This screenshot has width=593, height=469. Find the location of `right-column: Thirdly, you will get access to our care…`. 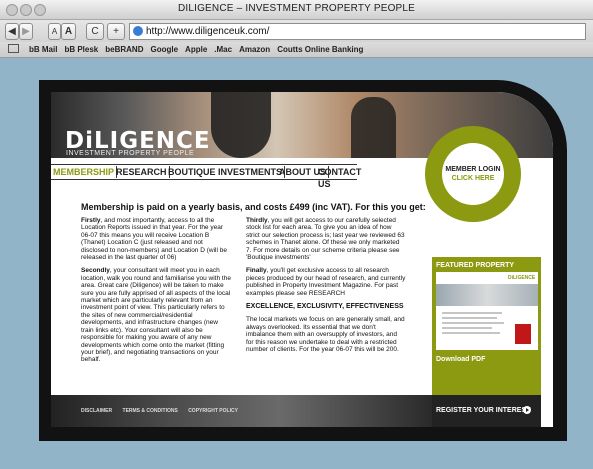

right-column: Thirdly, you will get access to our care… is located at coordinates (326, 288).